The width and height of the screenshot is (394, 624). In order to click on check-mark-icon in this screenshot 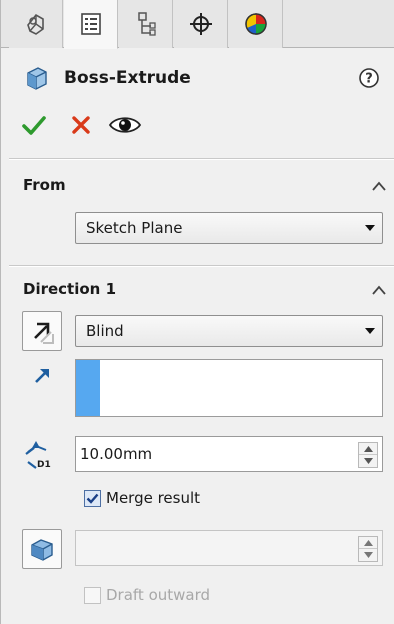, I will do `click(92, 498)`.